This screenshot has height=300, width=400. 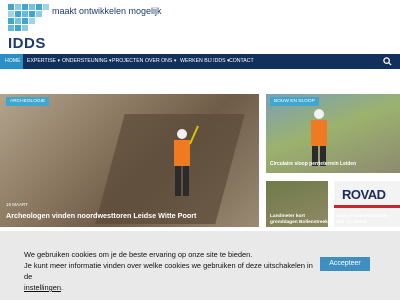 What do you see at coordinates (205, 61) in the screenshot?
I see `nav-item-werken-bij: WERKEN BIJ IDDS ▾` at bounding box center [205, 61].